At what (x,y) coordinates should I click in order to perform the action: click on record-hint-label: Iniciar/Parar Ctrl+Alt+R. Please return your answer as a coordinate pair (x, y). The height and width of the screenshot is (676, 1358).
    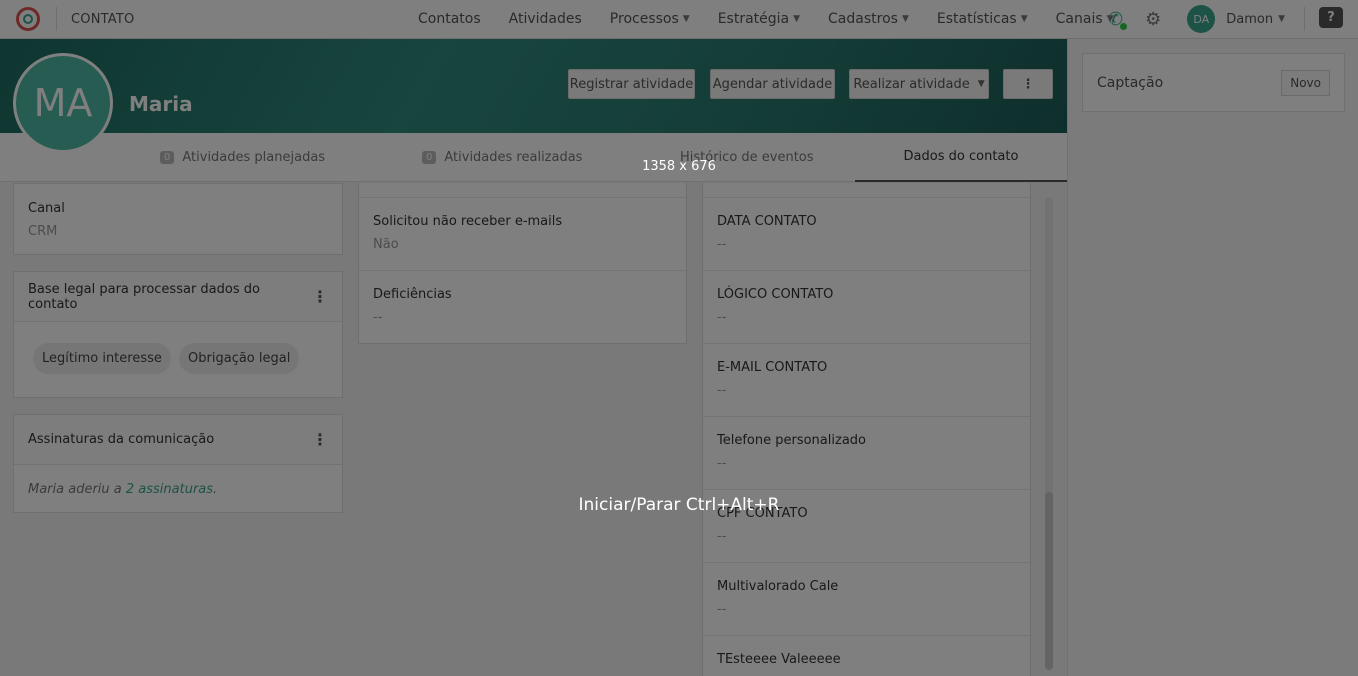
    Looking at the image, I should click on (679, 505).